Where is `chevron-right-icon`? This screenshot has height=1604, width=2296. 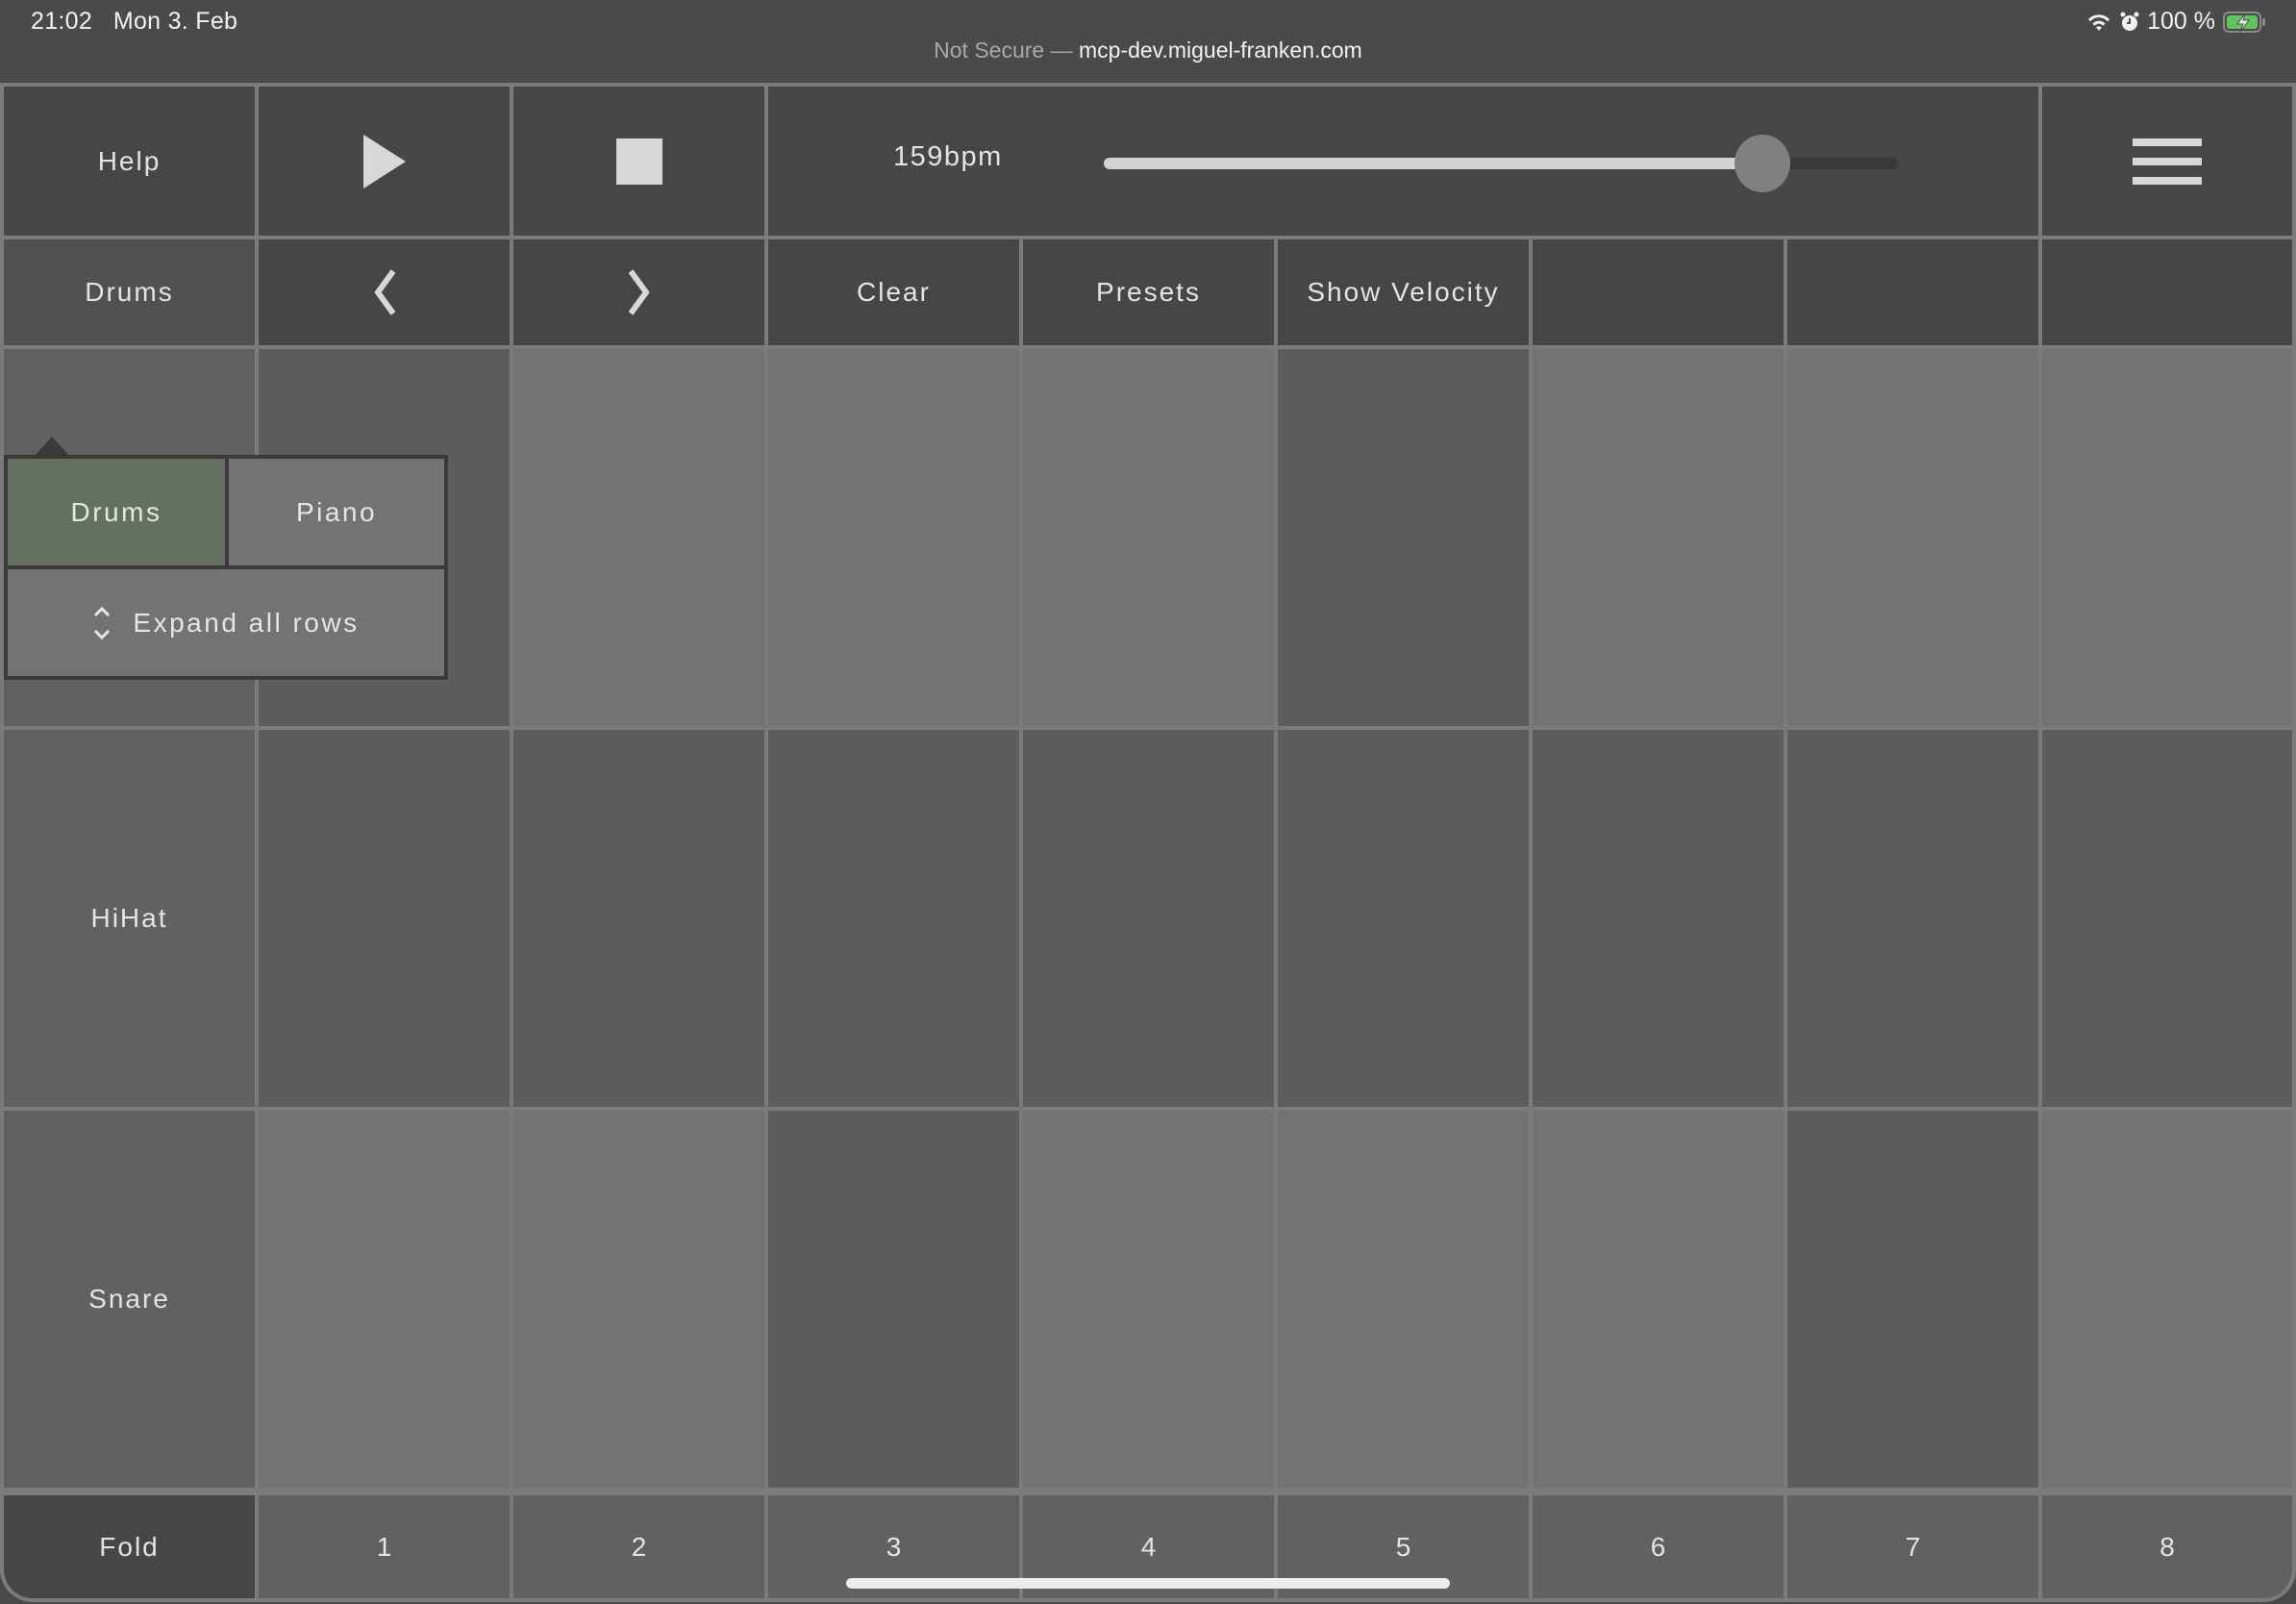
chevron-right-icon is located at coordinates (639, 292).